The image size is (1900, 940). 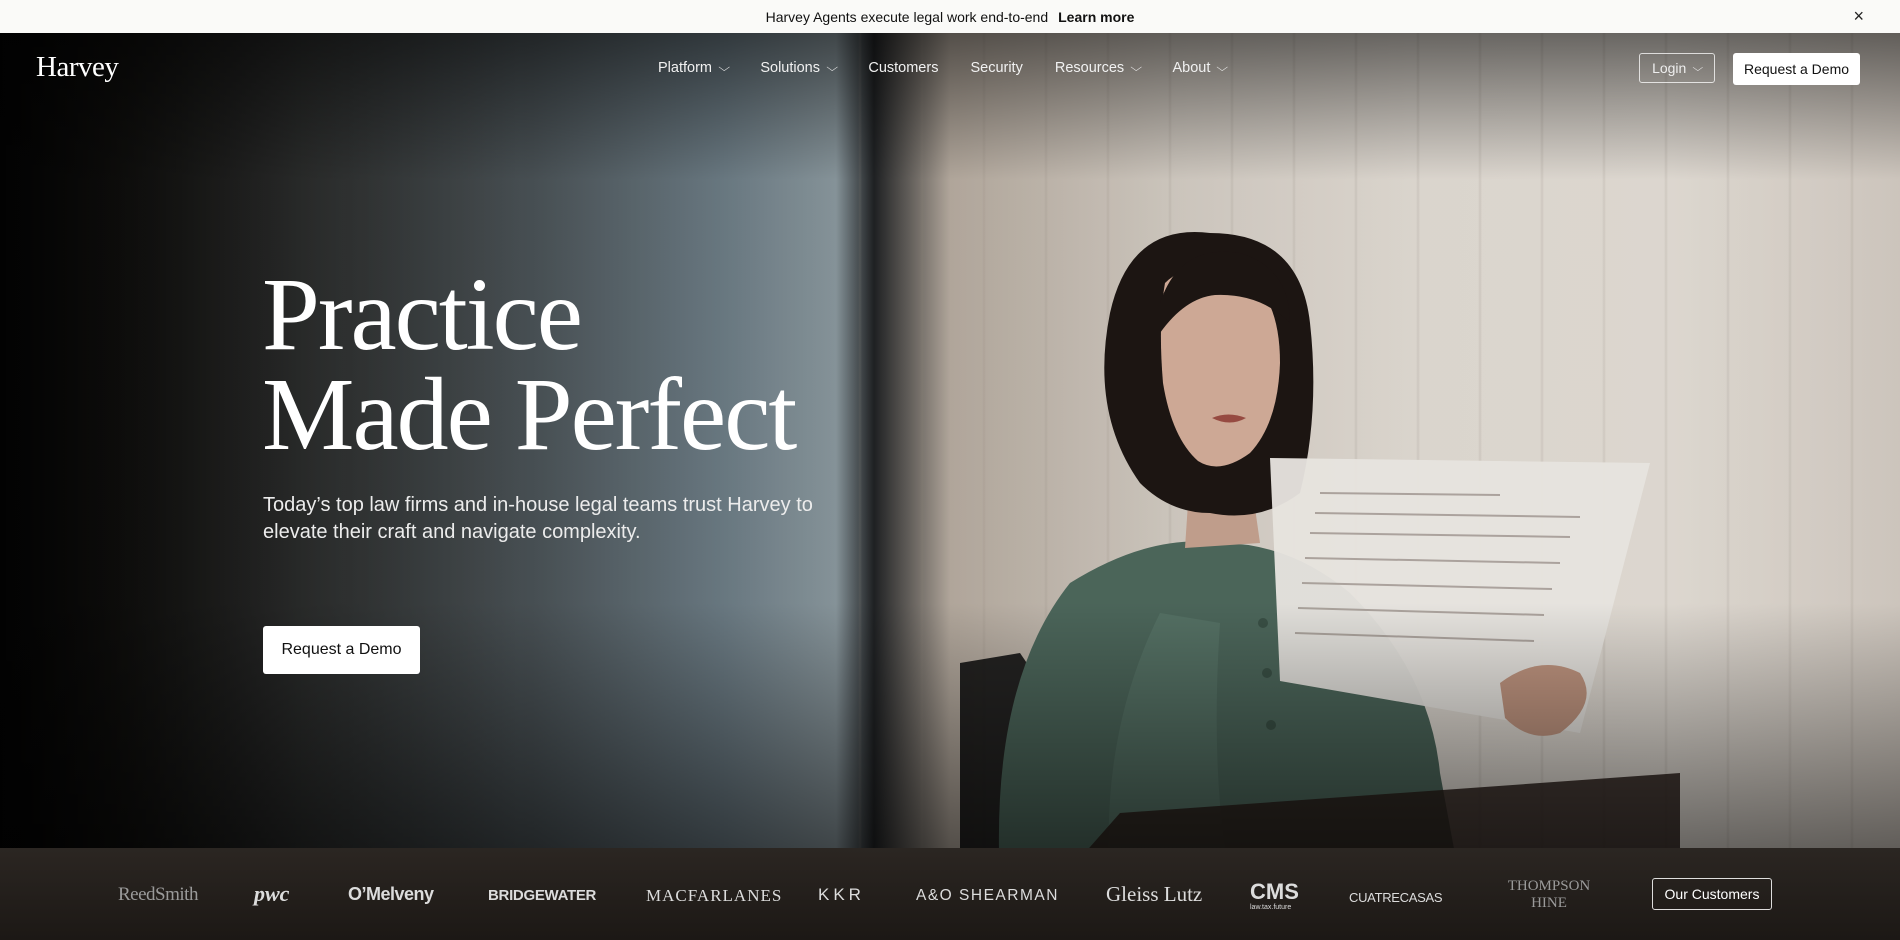 I want to click on cms-tagline: law.tax.future, so click(x=1271, y=907).